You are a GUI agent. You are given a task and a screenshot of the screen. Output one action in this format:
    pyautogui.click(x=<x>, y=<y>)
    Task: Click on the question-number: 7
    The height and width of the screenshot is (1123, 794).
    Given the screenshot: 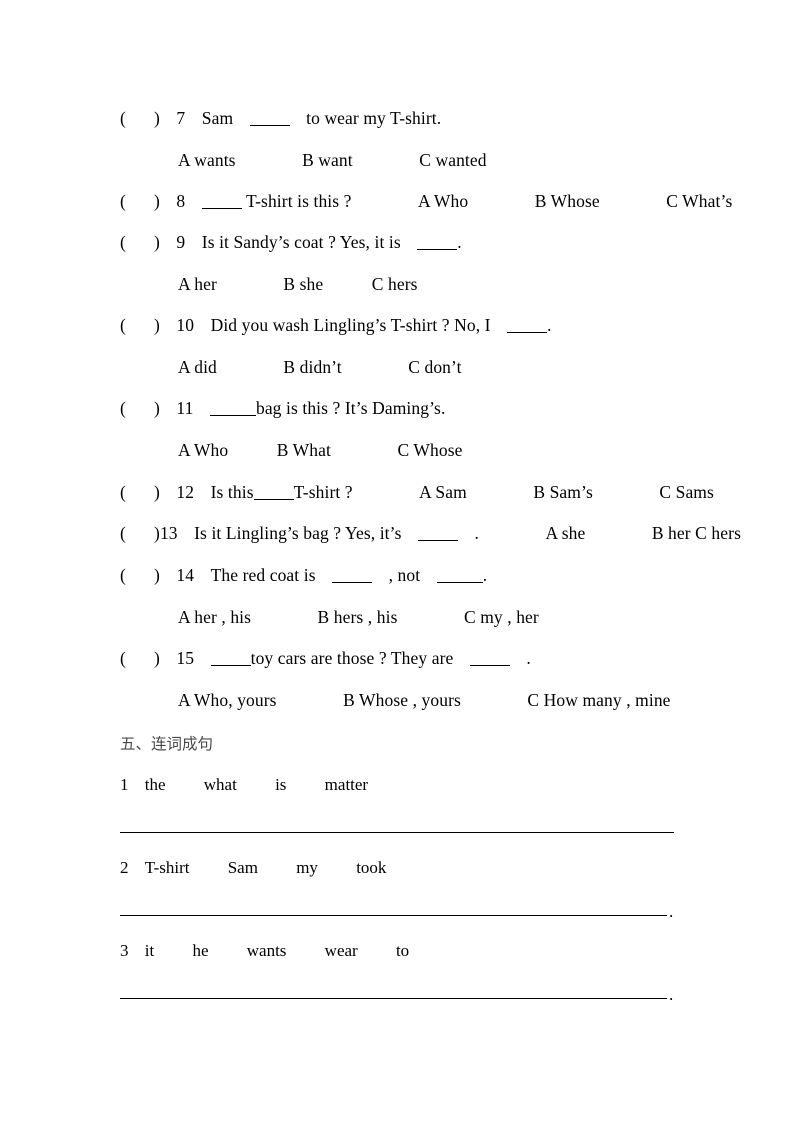 What is the action you would take?
    pyautogui.click(x=181, y=118)
    